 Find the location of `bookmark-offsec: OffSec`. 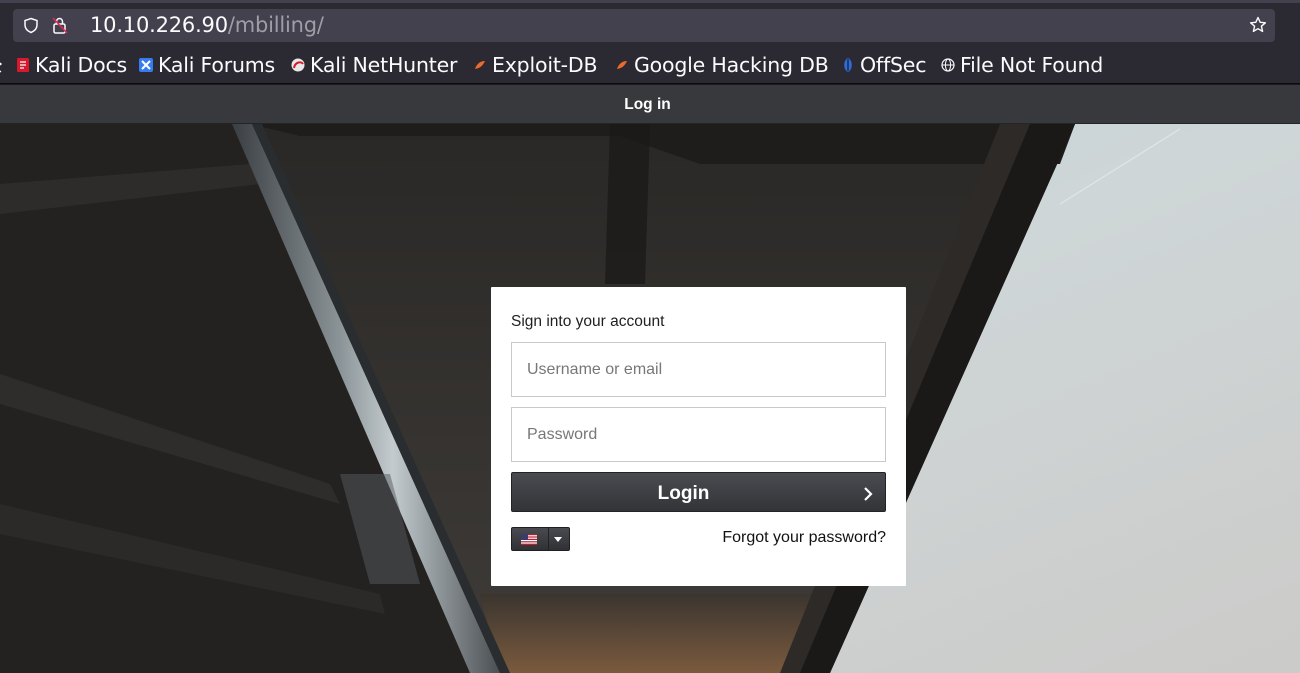

bookmark-offsec: OffSec is located at coordinates (883, 65).